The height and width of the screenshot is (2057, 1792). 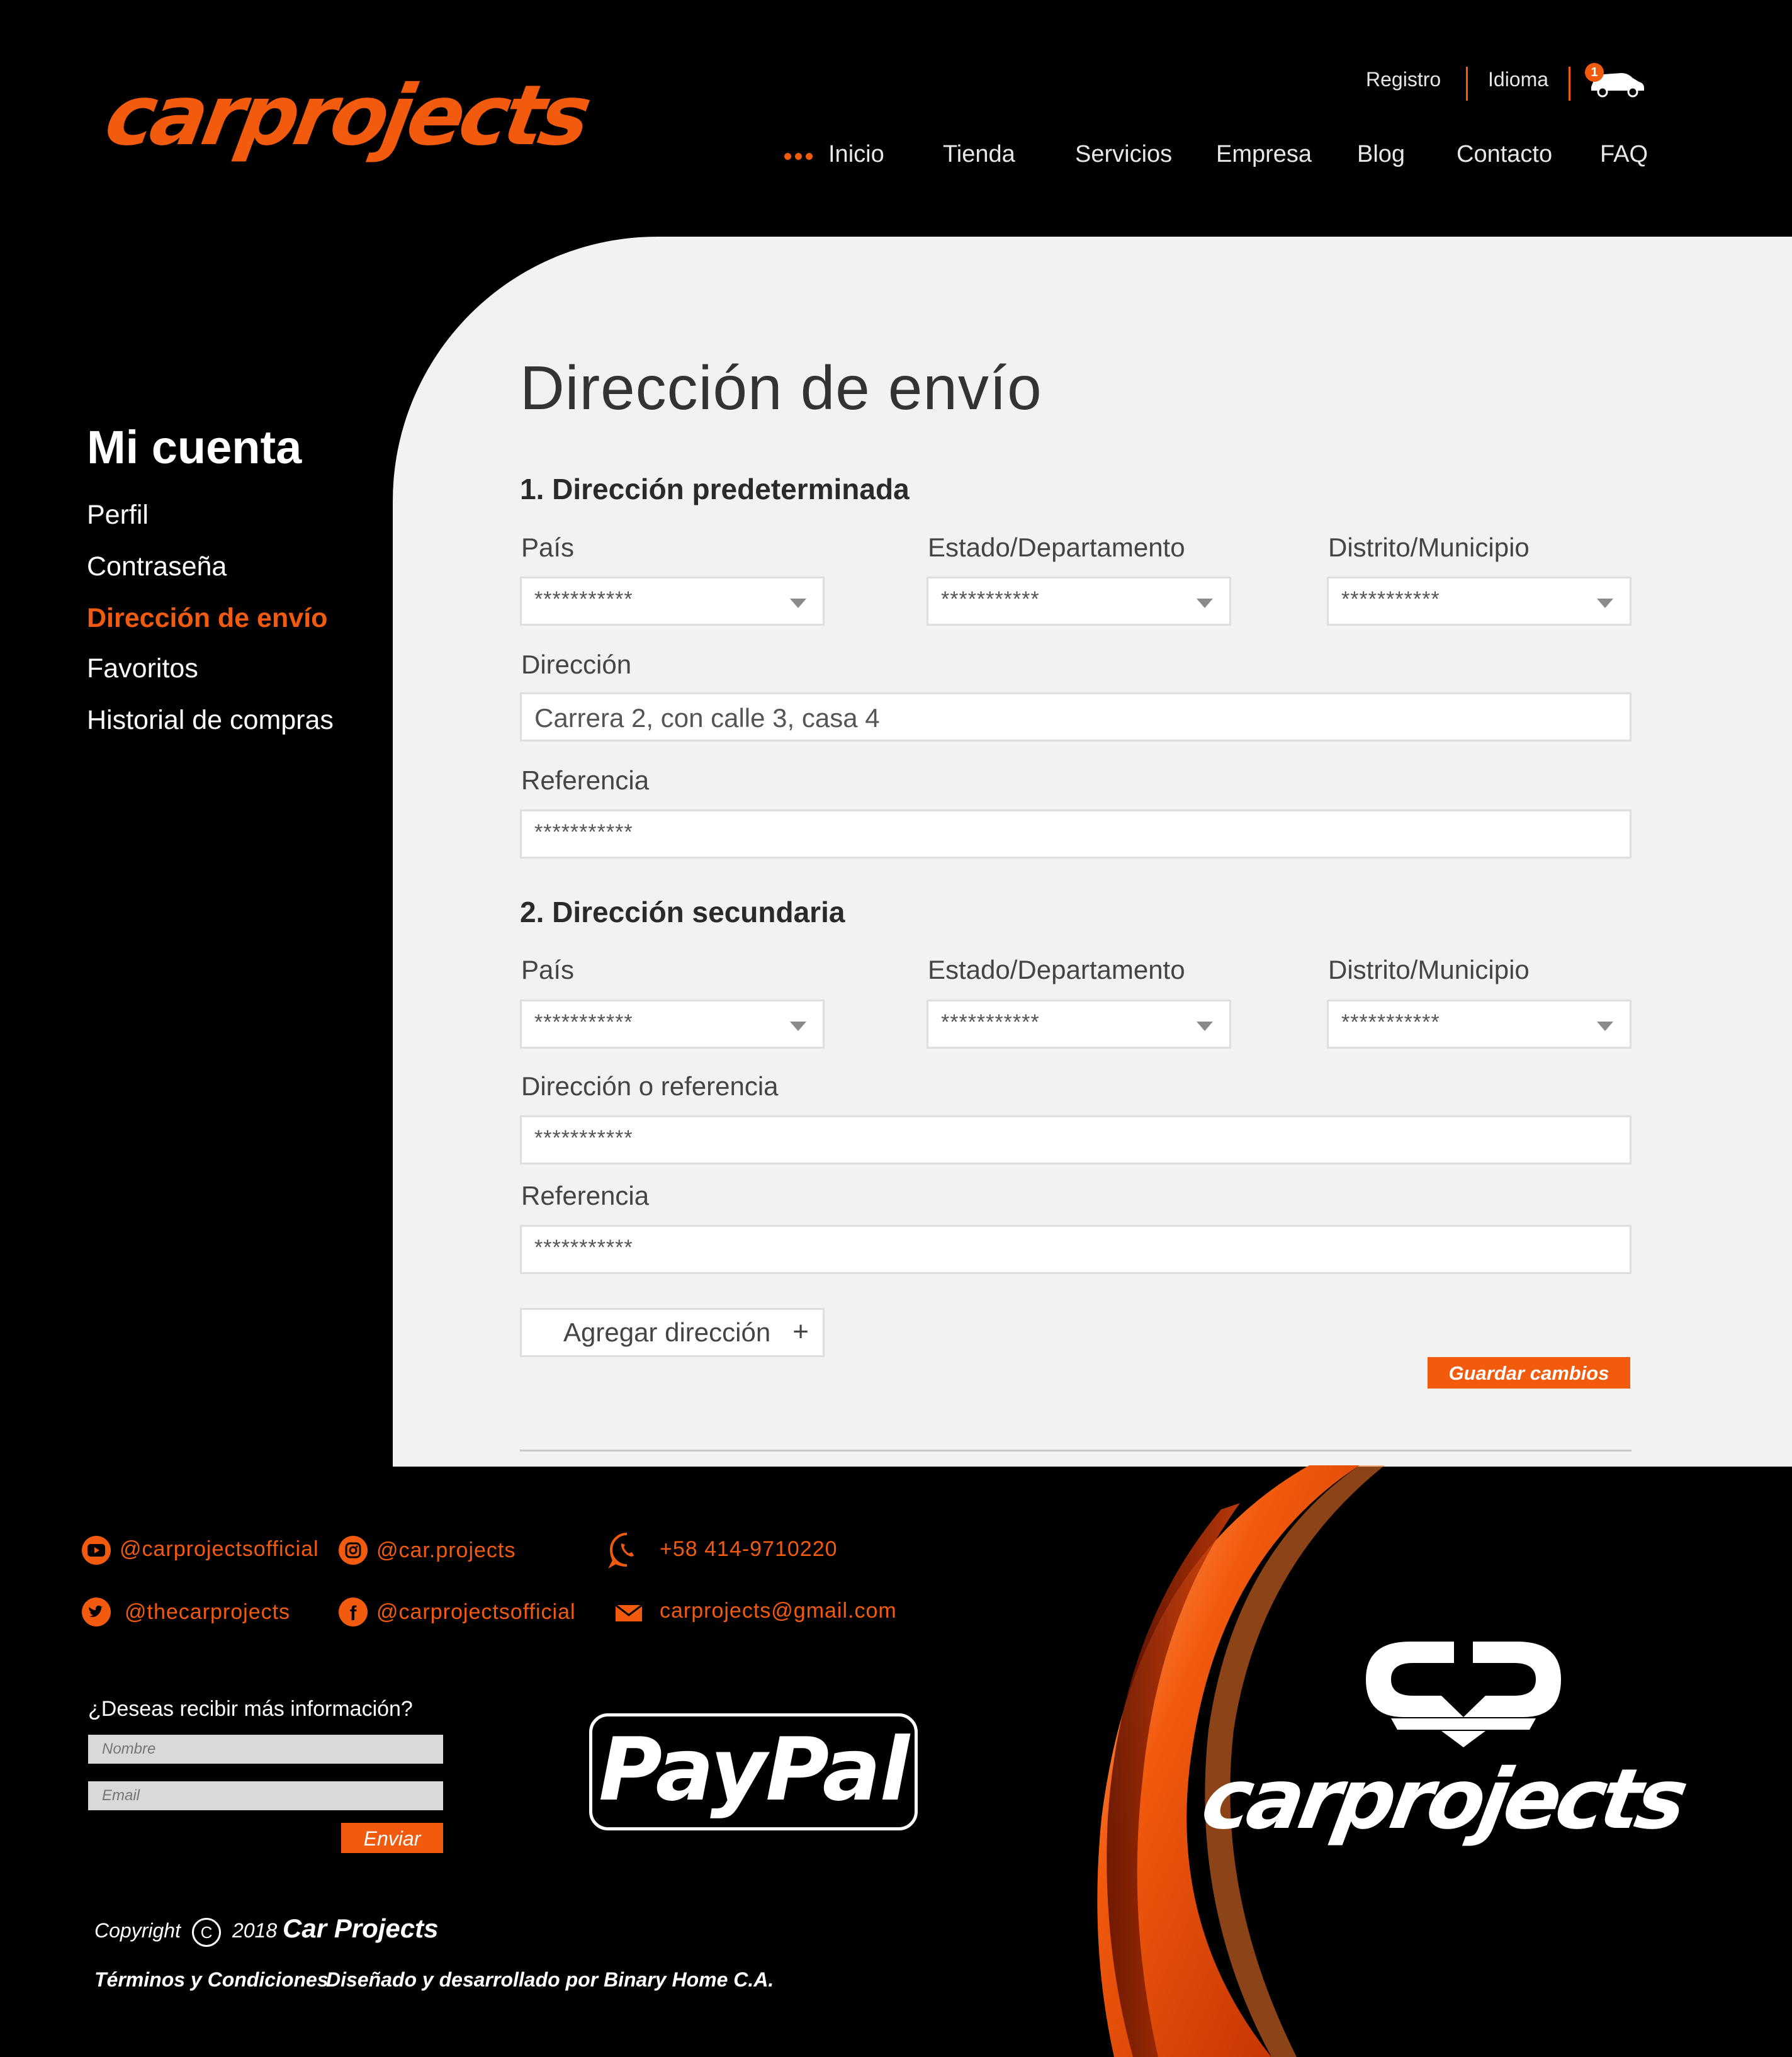 I want to click on state-select-value: ***********, so click(x=990, y=599).